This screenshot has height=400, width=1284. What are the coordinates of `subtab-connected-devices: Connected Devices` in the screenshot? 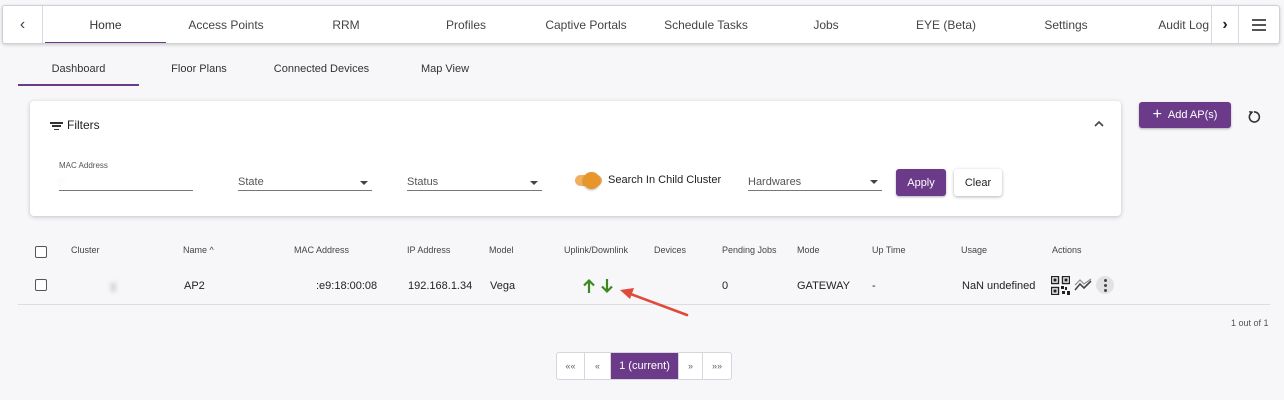 It's located at (321, 69).